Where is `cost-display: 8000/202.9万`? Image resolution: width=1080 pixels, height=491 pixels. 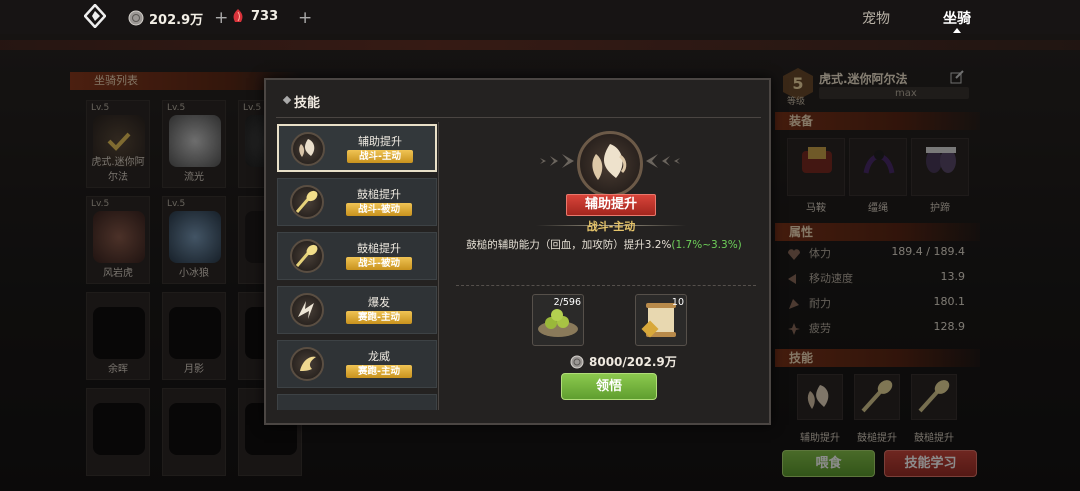 cost-display: 8000/202.9万 is located at coordinates (623, 361).